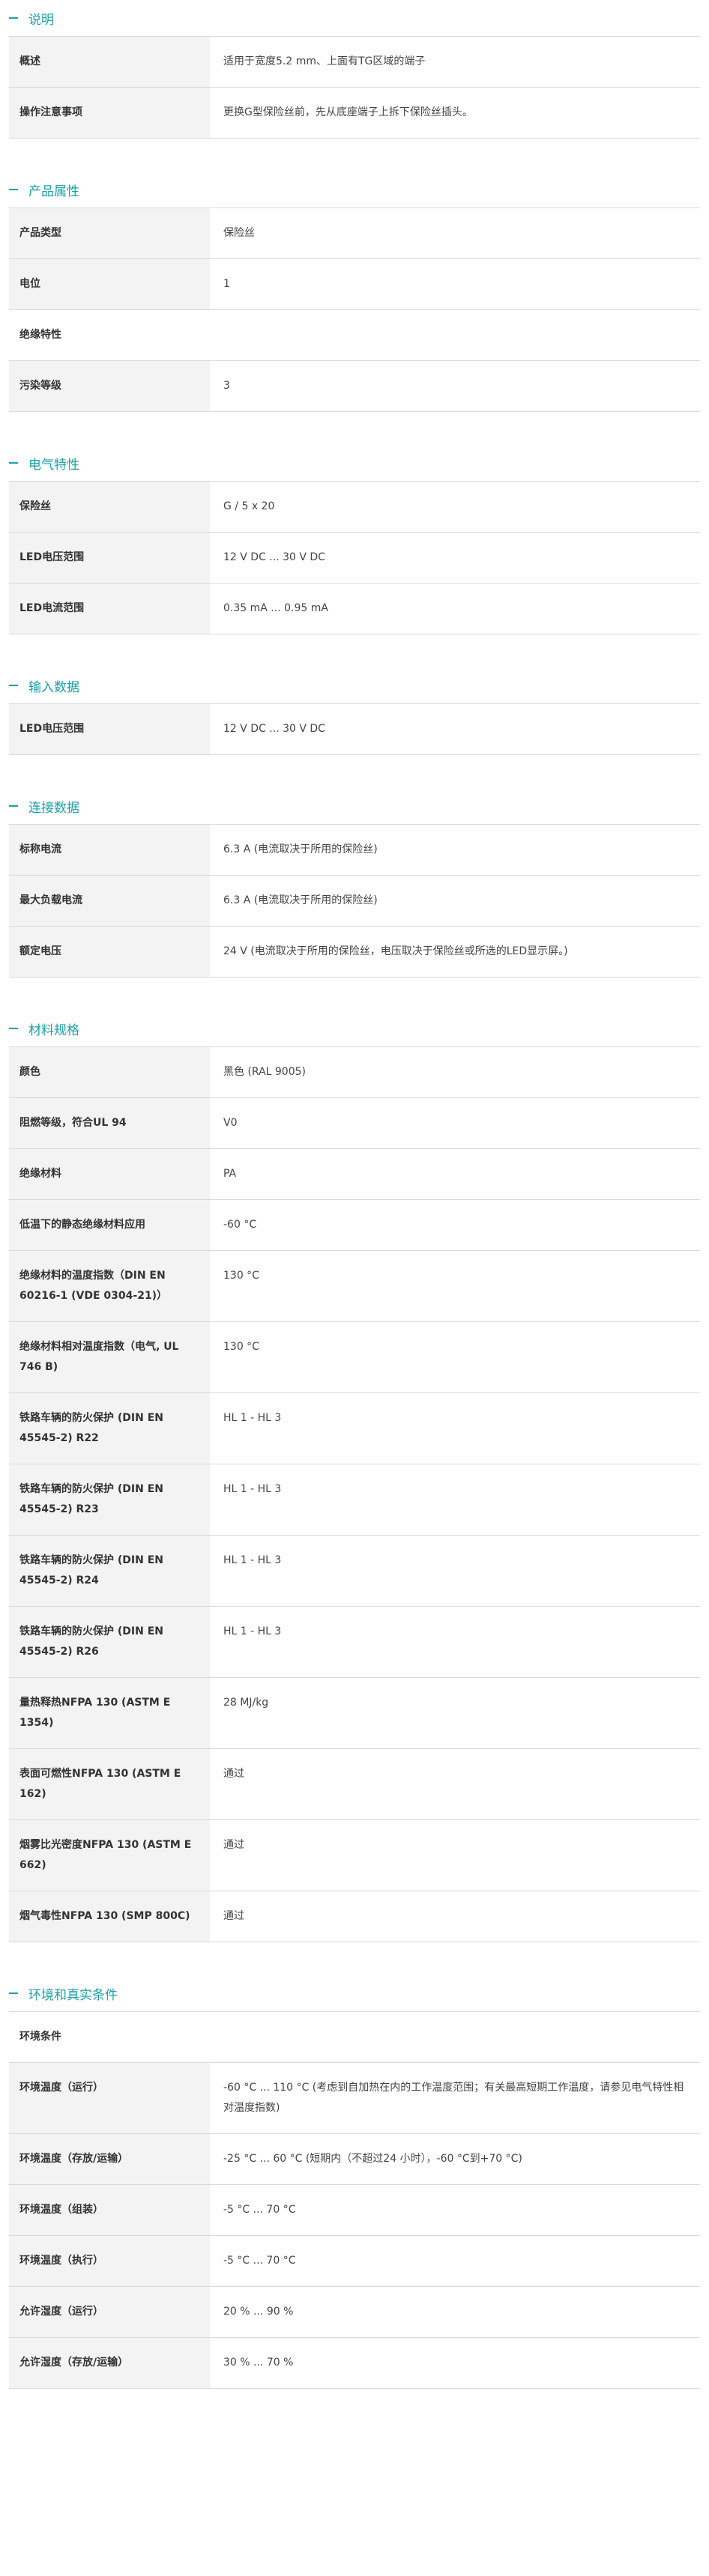 The height and width of the screenshot is (2576, 709). I want to click on table-row: 颜色 黑色 (RAL 9005), so click(354, 1071).